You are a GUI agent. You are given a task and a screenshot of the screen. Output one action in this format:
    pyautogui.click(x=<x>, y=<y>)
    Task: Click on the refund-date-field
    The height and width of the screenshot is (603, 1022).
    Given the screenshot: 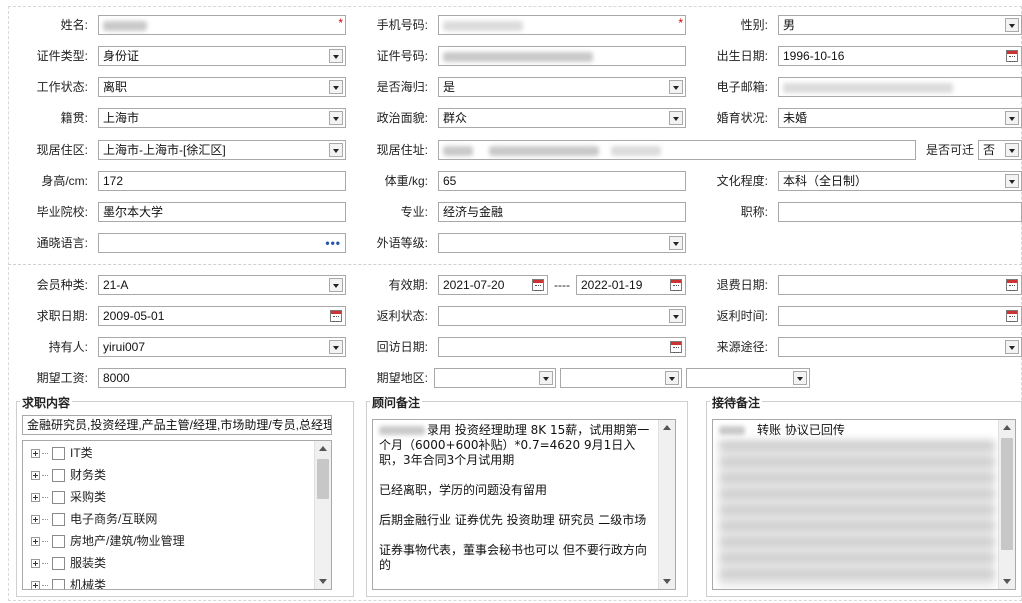 What is the action you would take?
    pyautogui.click(x=900, y=285)
    